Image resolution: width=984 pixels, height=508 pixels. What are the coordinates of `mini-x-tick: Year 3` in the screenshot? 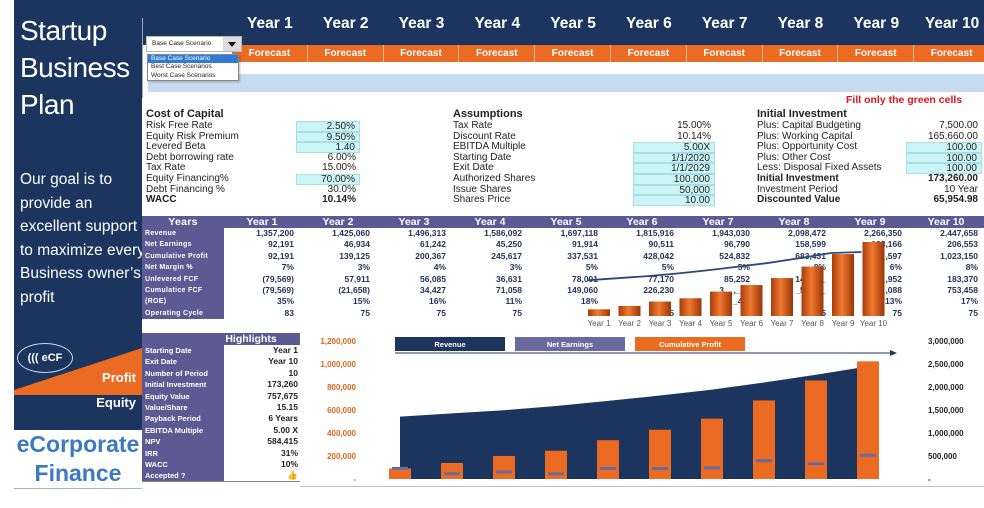 It's located at (660, 323).